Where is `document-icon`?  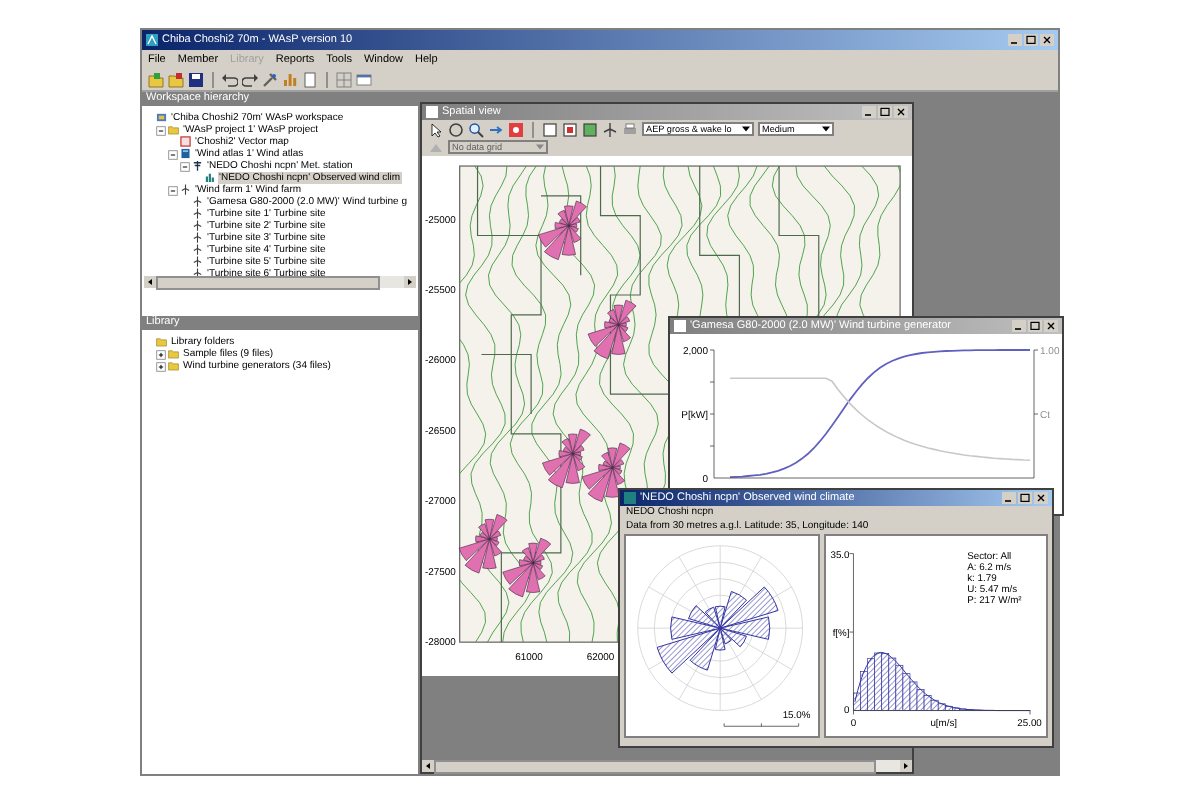
document-icon is located at coordinates (310, 79).